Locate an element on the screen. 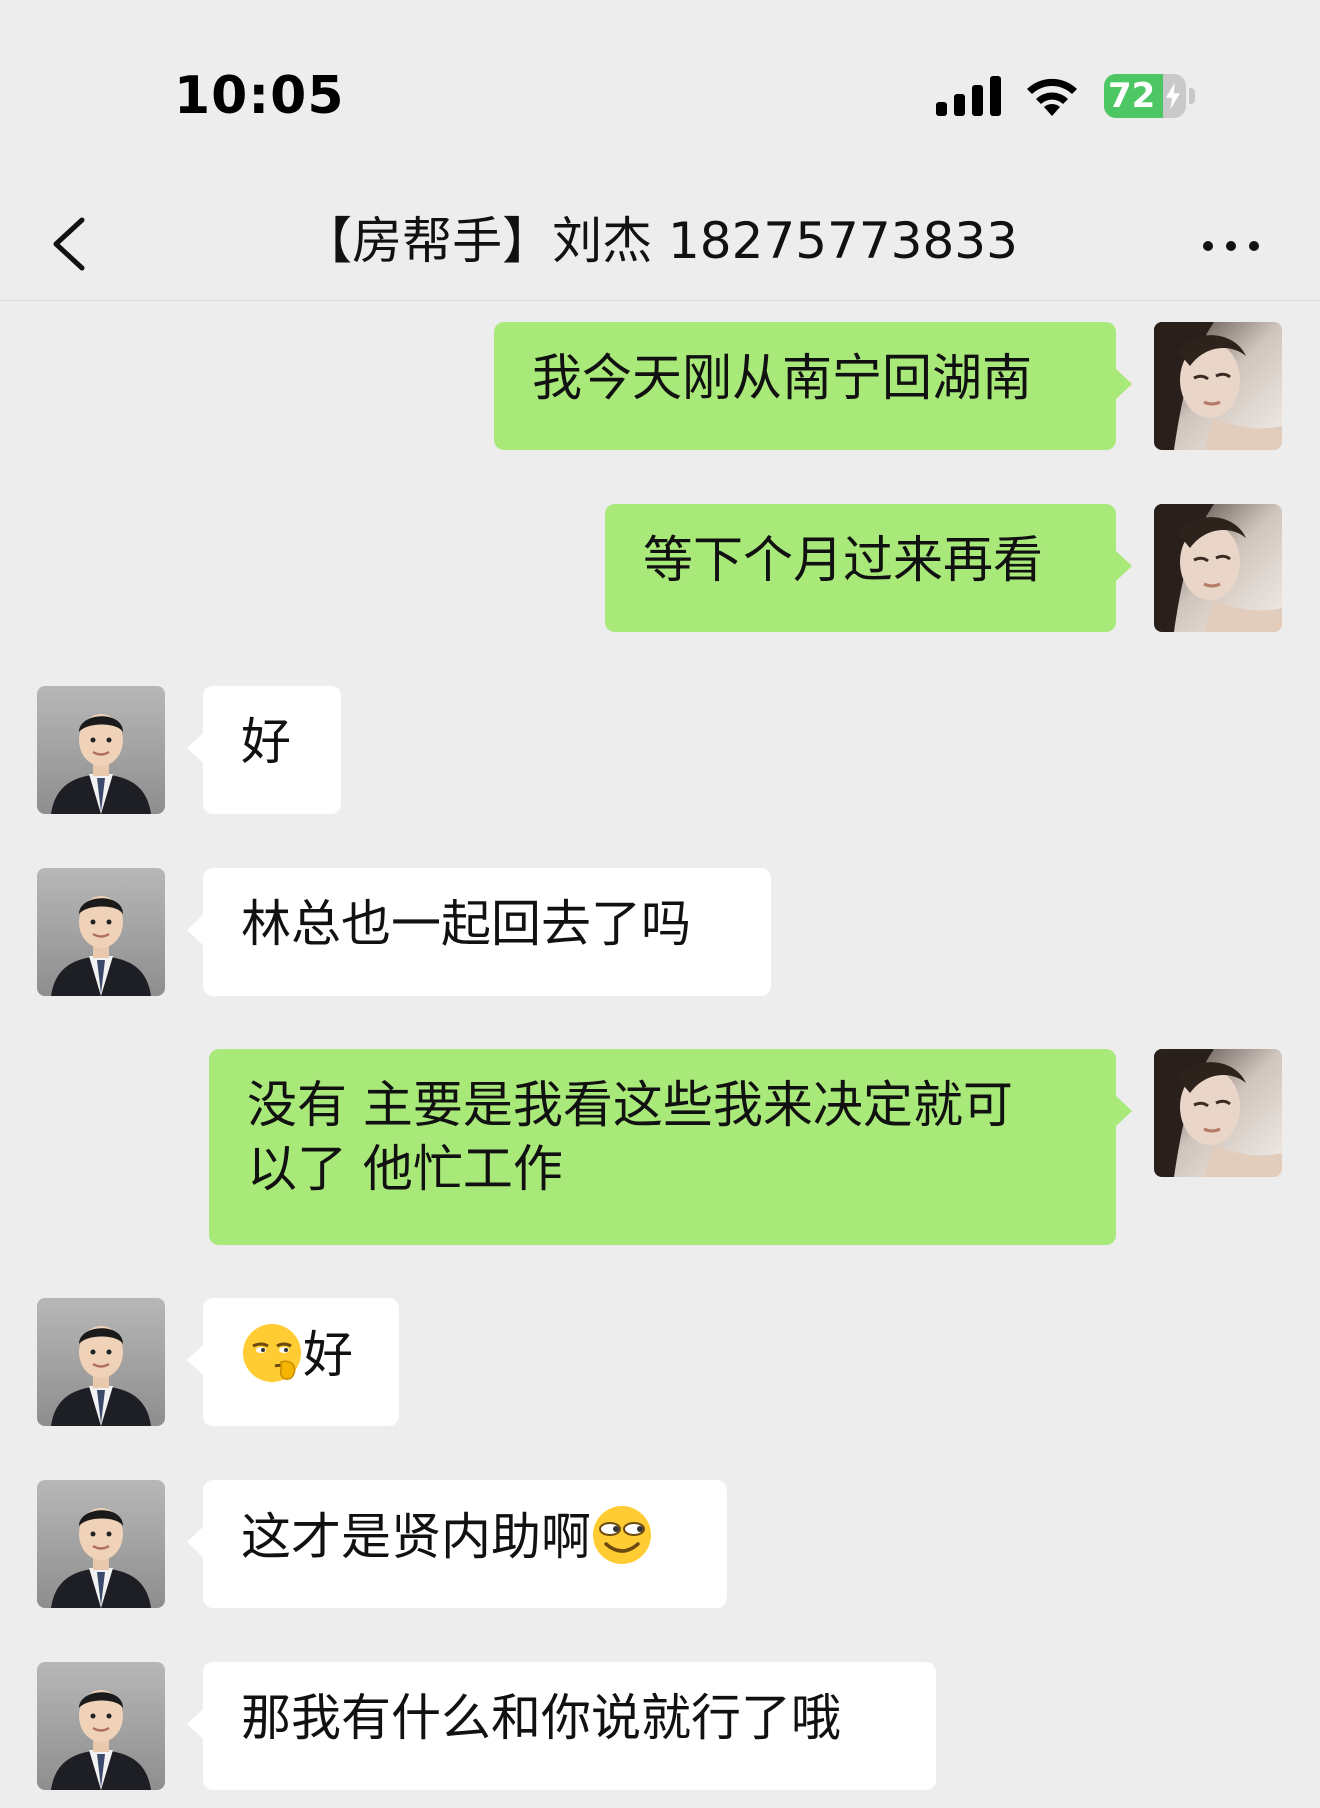 The image size is (1320, 1808). status-bar: 10:05 72 is located at coordinates (660, 95).